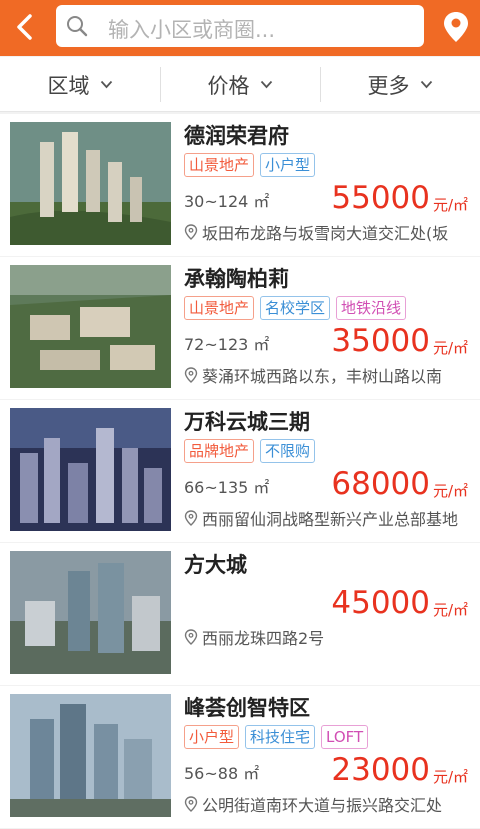  I want to click on listing-name: 德润荣君府, so click(236, 136).